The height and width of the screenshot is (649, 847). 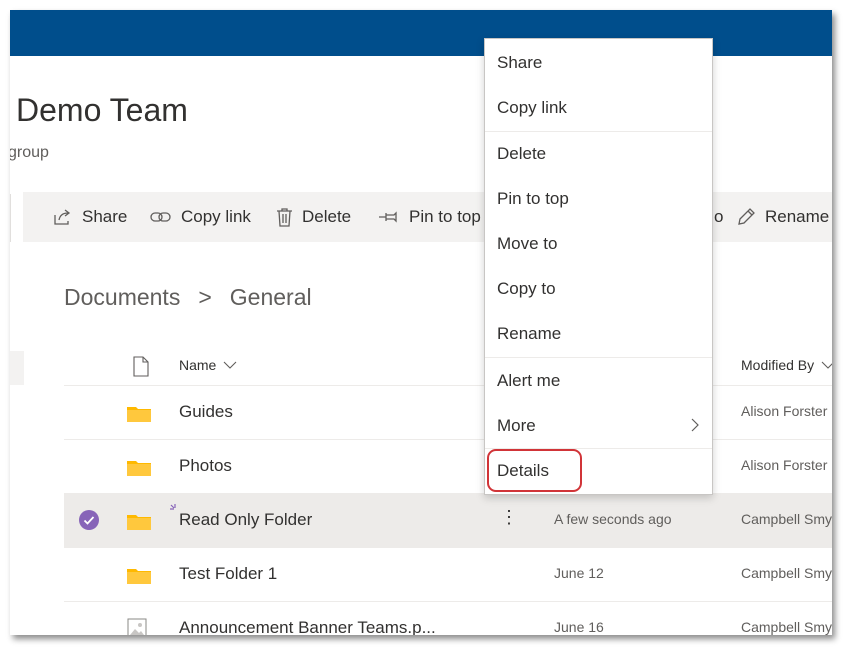 I want to click on row-modified: June 16, so click(x=579, y=627).